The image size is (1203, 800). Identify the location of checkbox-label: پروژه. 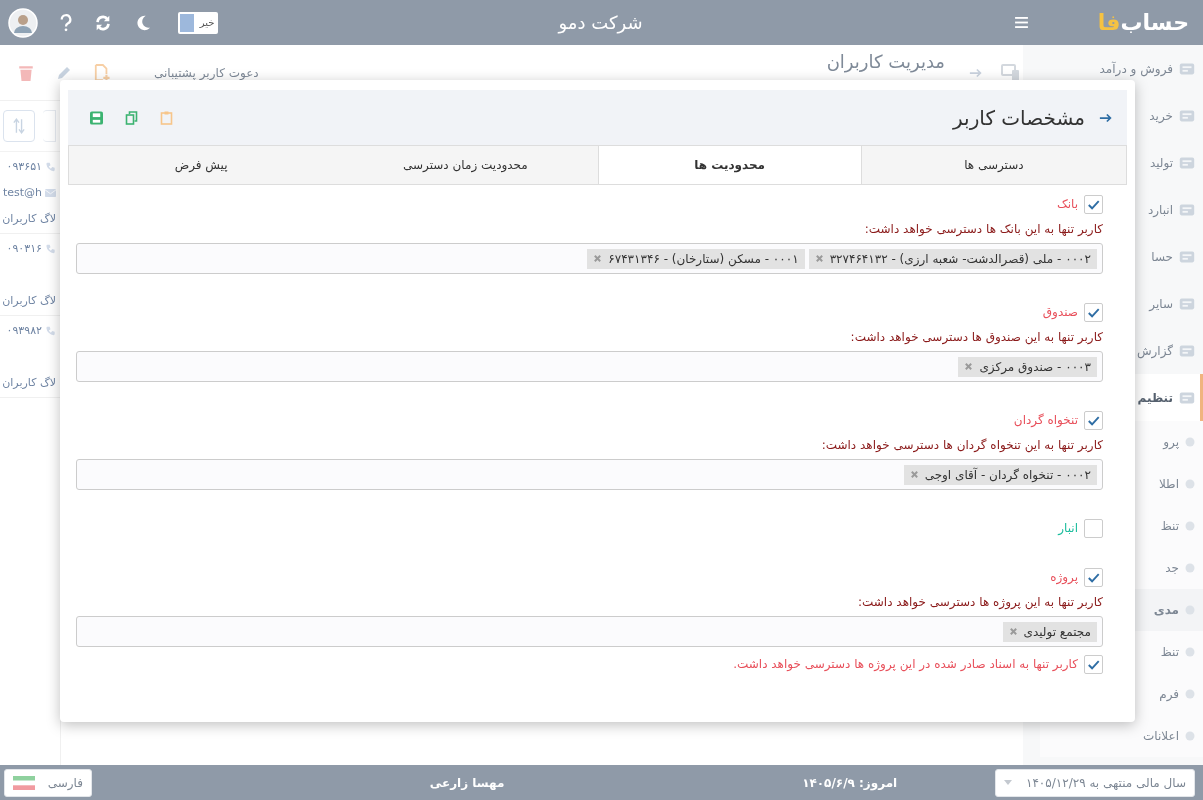
(1064, 577).